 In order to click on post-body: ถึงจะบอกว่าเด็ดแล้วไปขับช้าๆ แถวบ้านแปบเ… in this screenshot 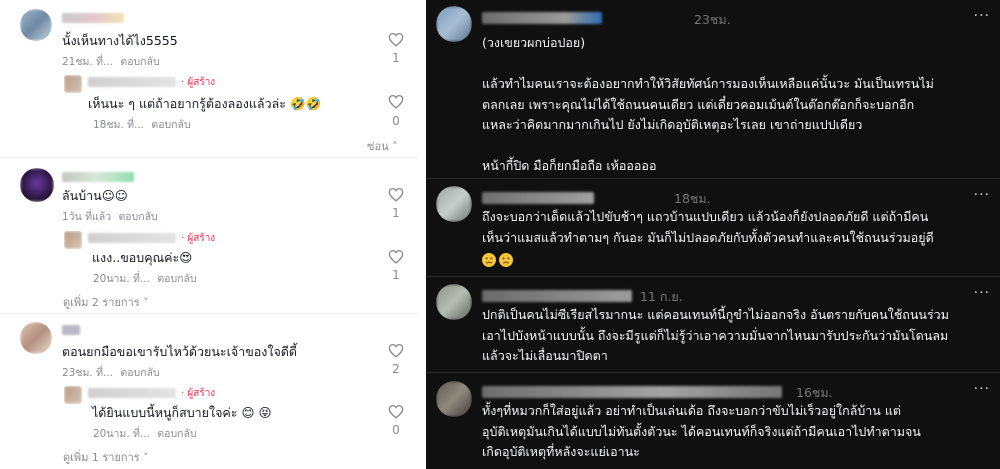, I will do `click(737, 239)`.